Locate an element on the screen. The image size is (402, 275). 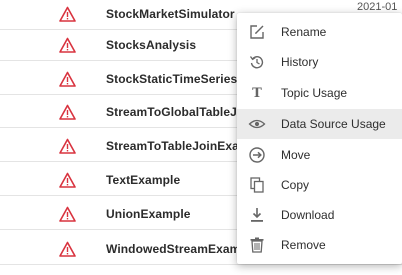
item-date: 2021-01 is located at coordinates (377, 7).